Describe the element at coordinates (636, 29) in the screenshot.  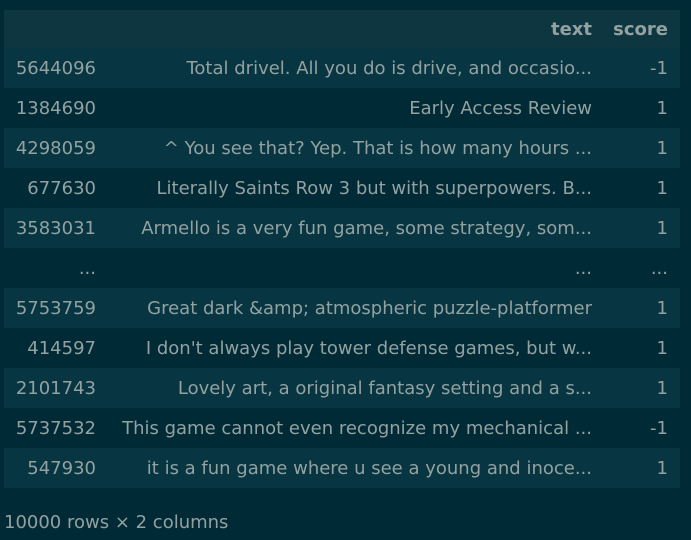
I see `column-header-score: score` at that location.